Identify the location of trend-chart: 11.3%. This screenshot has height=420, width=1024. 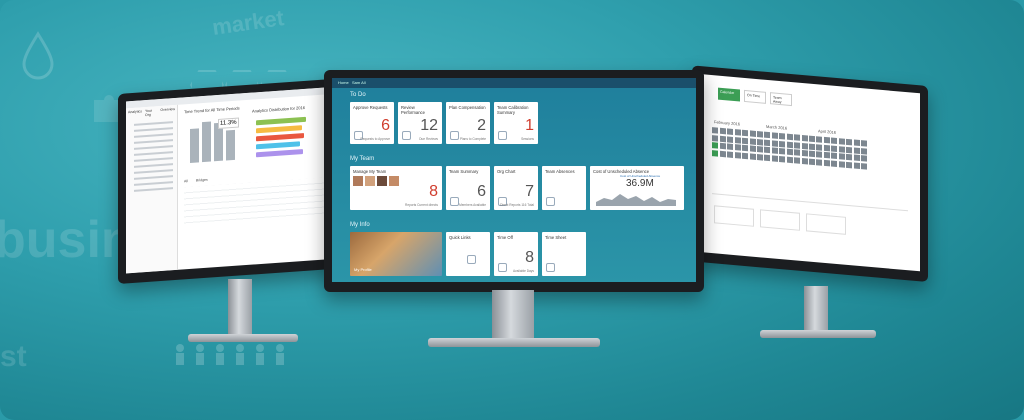
(216, 139).